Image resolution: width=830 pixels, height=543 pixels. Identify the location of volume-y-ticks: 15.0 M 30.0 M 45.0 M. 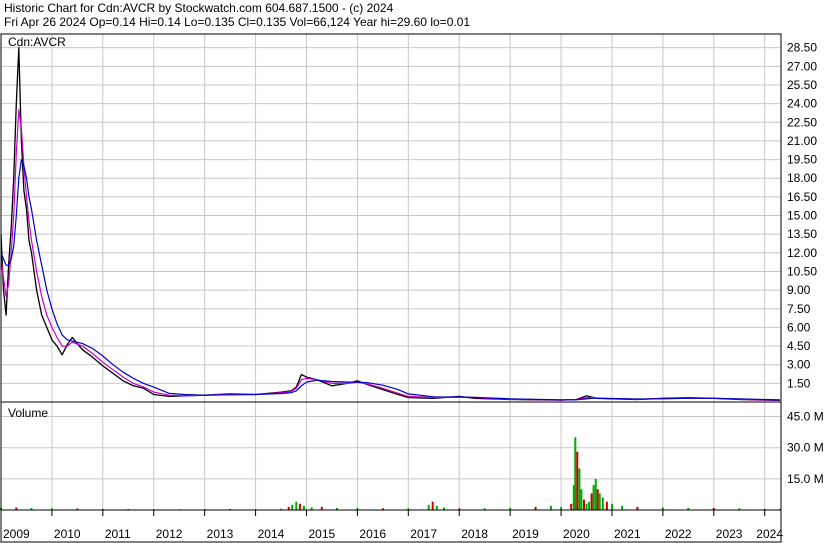
(805, 448).